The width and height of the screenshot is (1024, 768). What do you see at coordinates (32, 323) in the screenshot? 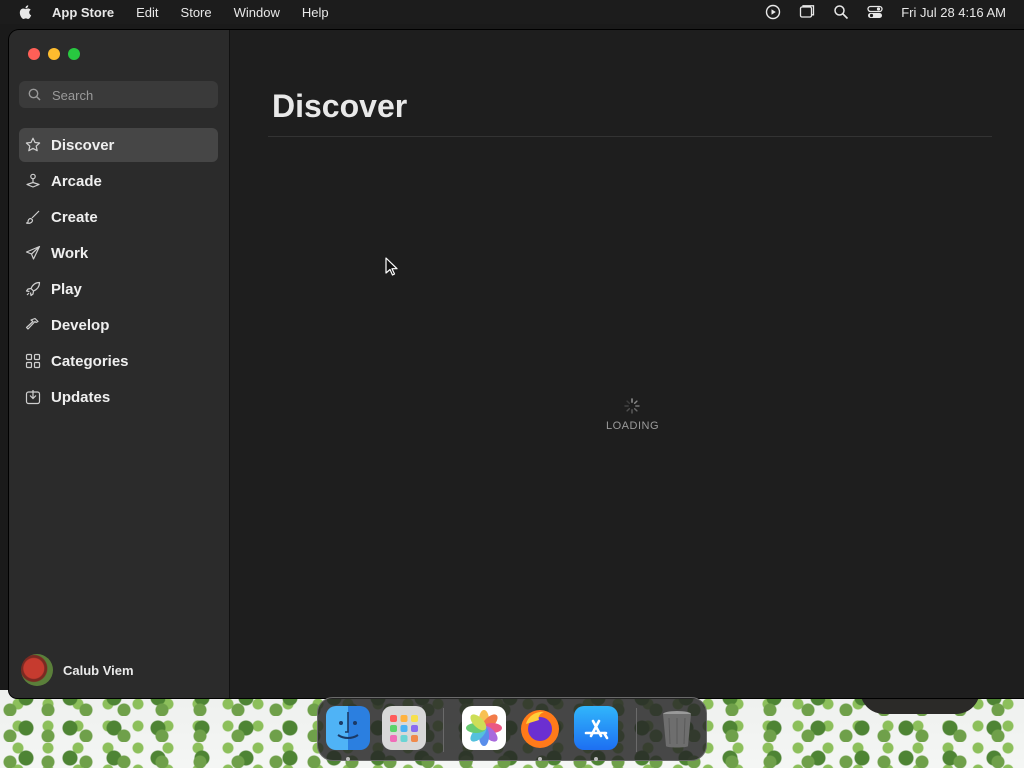
I see `hammer-icon` at bounding box center [32, 323].